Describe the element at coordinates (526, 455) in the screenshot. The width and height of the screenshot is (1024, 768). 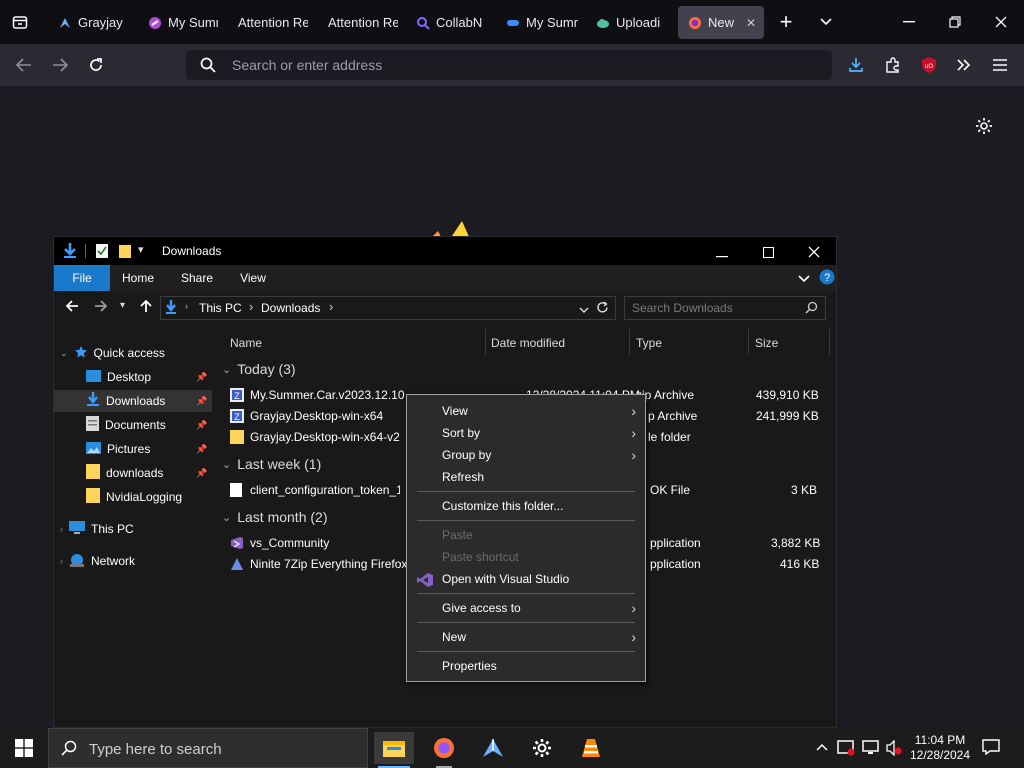
I see `menu-item-group-by: Group by ›` at that location.